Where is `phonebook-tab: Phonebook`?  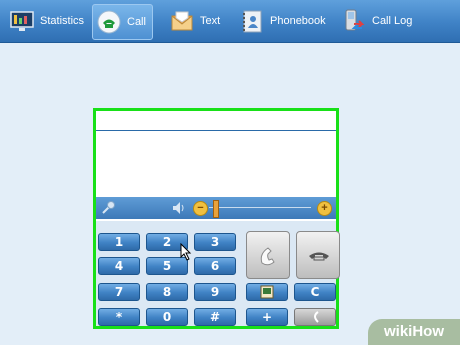 phonebook-tab: Phonebook is located at coordinates (283, 21).